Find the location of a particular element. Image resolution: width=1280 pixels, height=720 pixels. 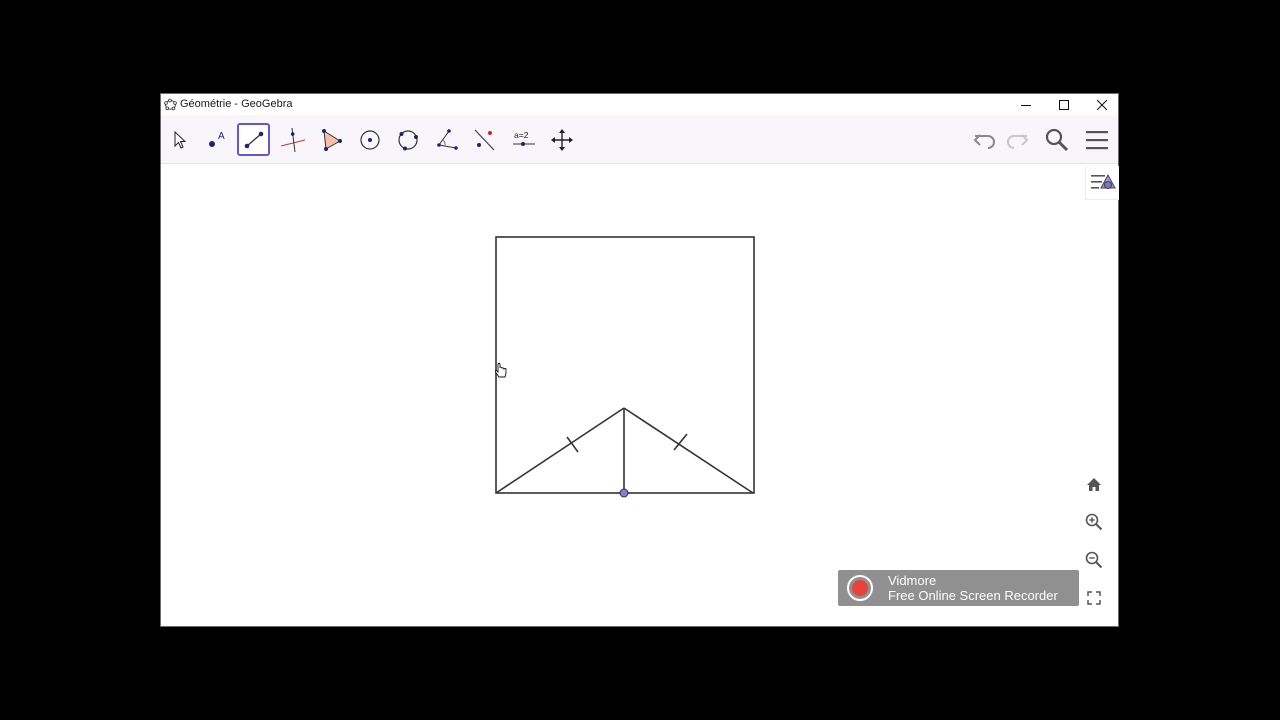

zoom-out-button is located at coordinates (1094, 560).